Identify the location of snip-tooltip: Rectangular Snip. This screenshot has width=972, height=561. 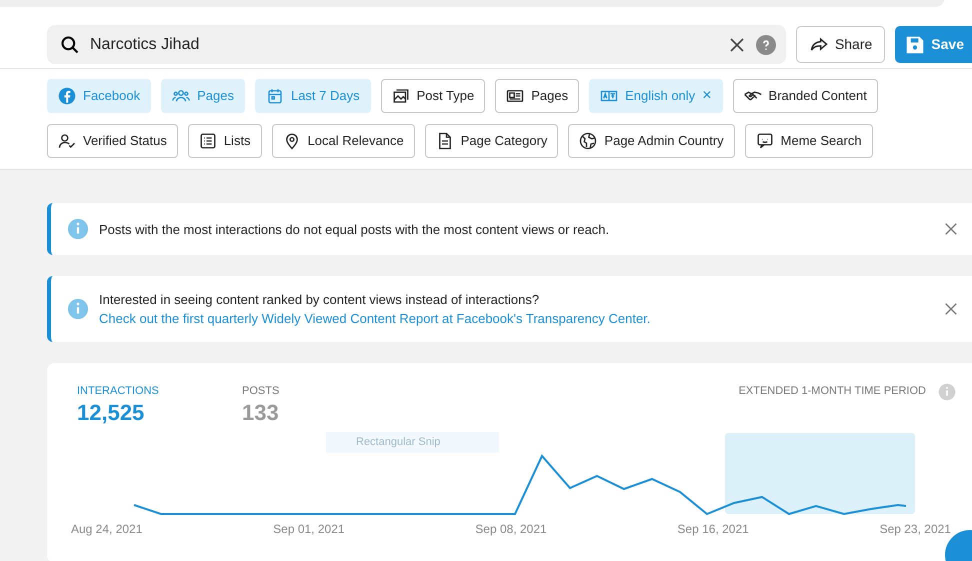
(412, 442).